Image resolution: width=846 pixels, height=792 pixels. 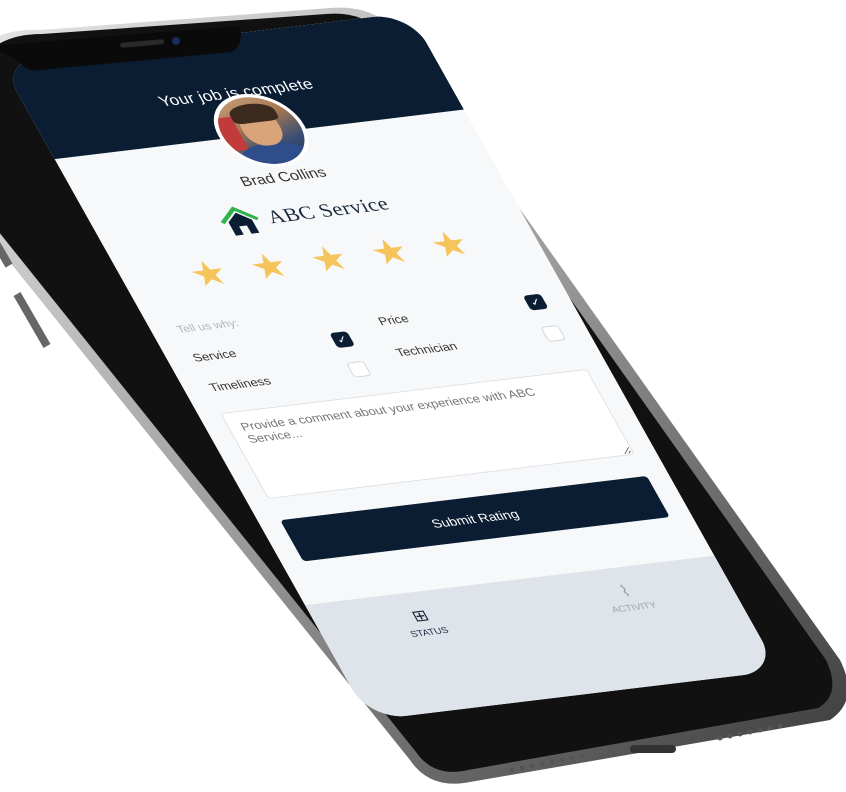 What do you see at coordinates (649, 632) in the screenshot?
I see `tab-activity: ⌇ ACTIVITY` at bounding box center [649, 632].